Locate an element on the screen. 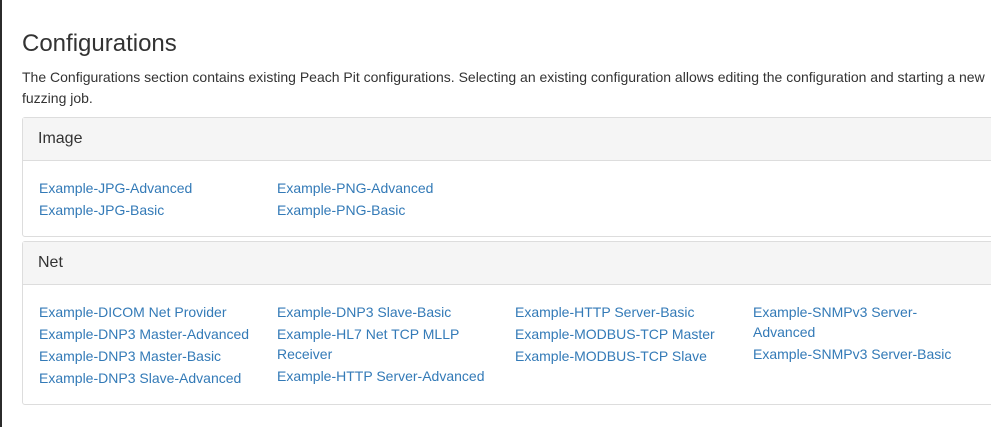 Image resolution: width=991 pixels, height=427 pixels. config-link-hl7-net-tcp-mllp-receiver: Example-HL7 Net TCP MLLP Receiver is located at coordinates (384, 344).